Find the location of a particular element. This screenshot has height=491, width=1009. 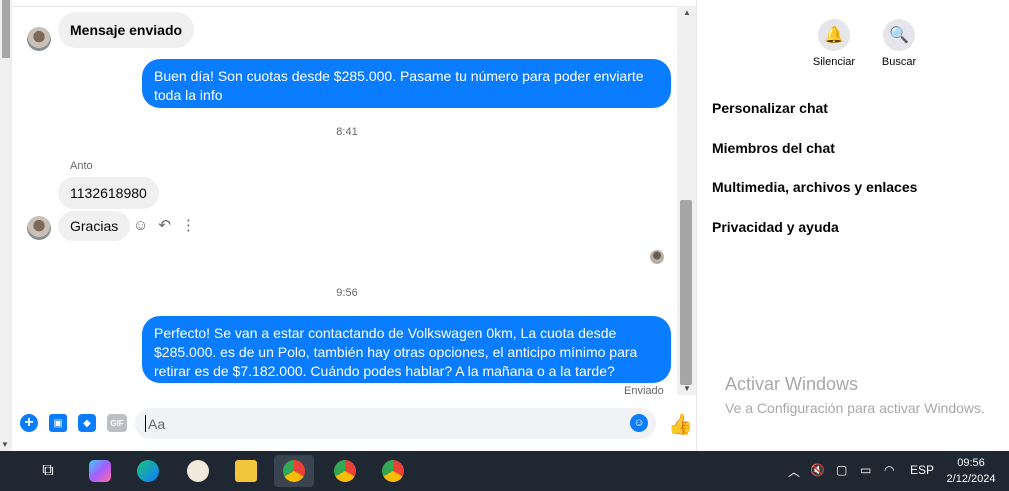

chat-scrollbar: ▲ ▼ is located at coordinates (686, 200).